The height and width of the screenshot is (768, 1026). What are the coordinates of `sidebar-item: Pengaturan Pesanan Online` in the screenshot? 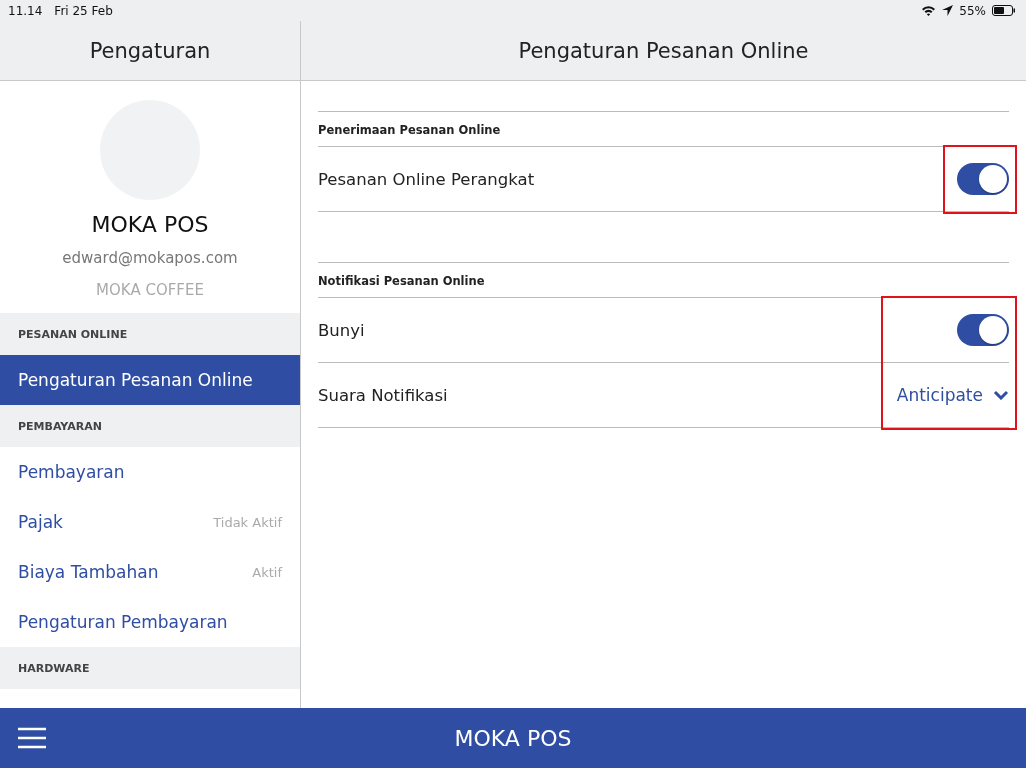 It's located at (150, 380).